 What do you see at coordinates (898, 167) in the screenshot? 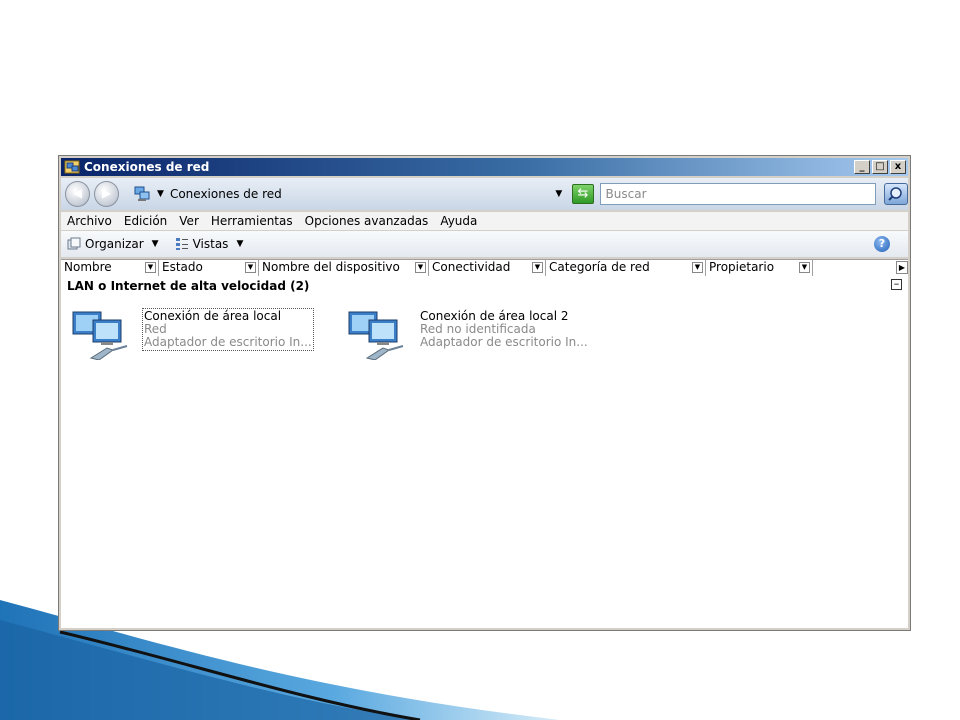
I see `close-button: x` at bounding box center [898, 167].